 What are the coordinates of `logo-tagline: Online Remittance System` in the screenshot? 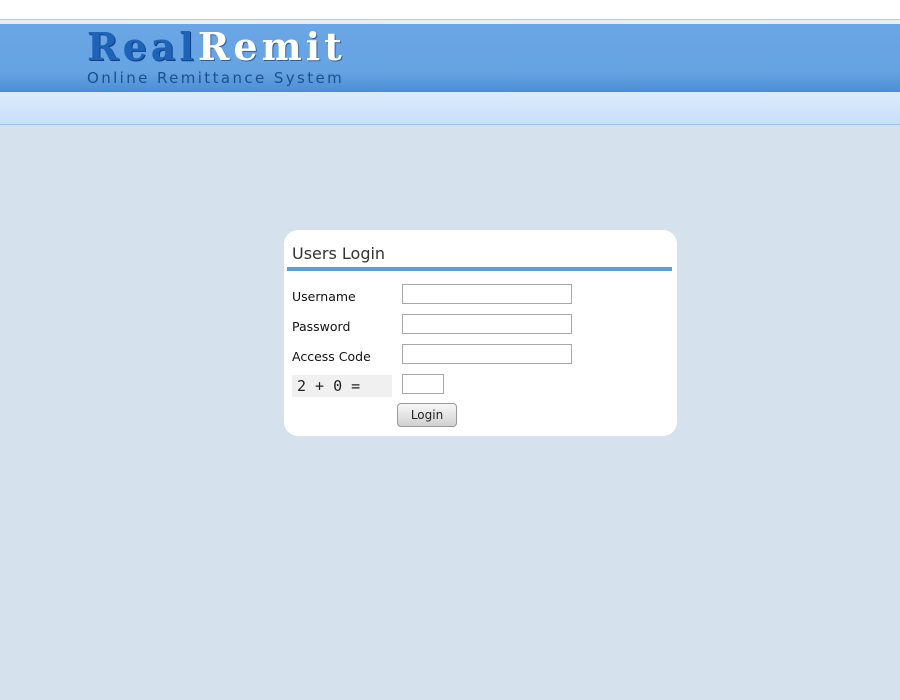 It's located at (216, 78).